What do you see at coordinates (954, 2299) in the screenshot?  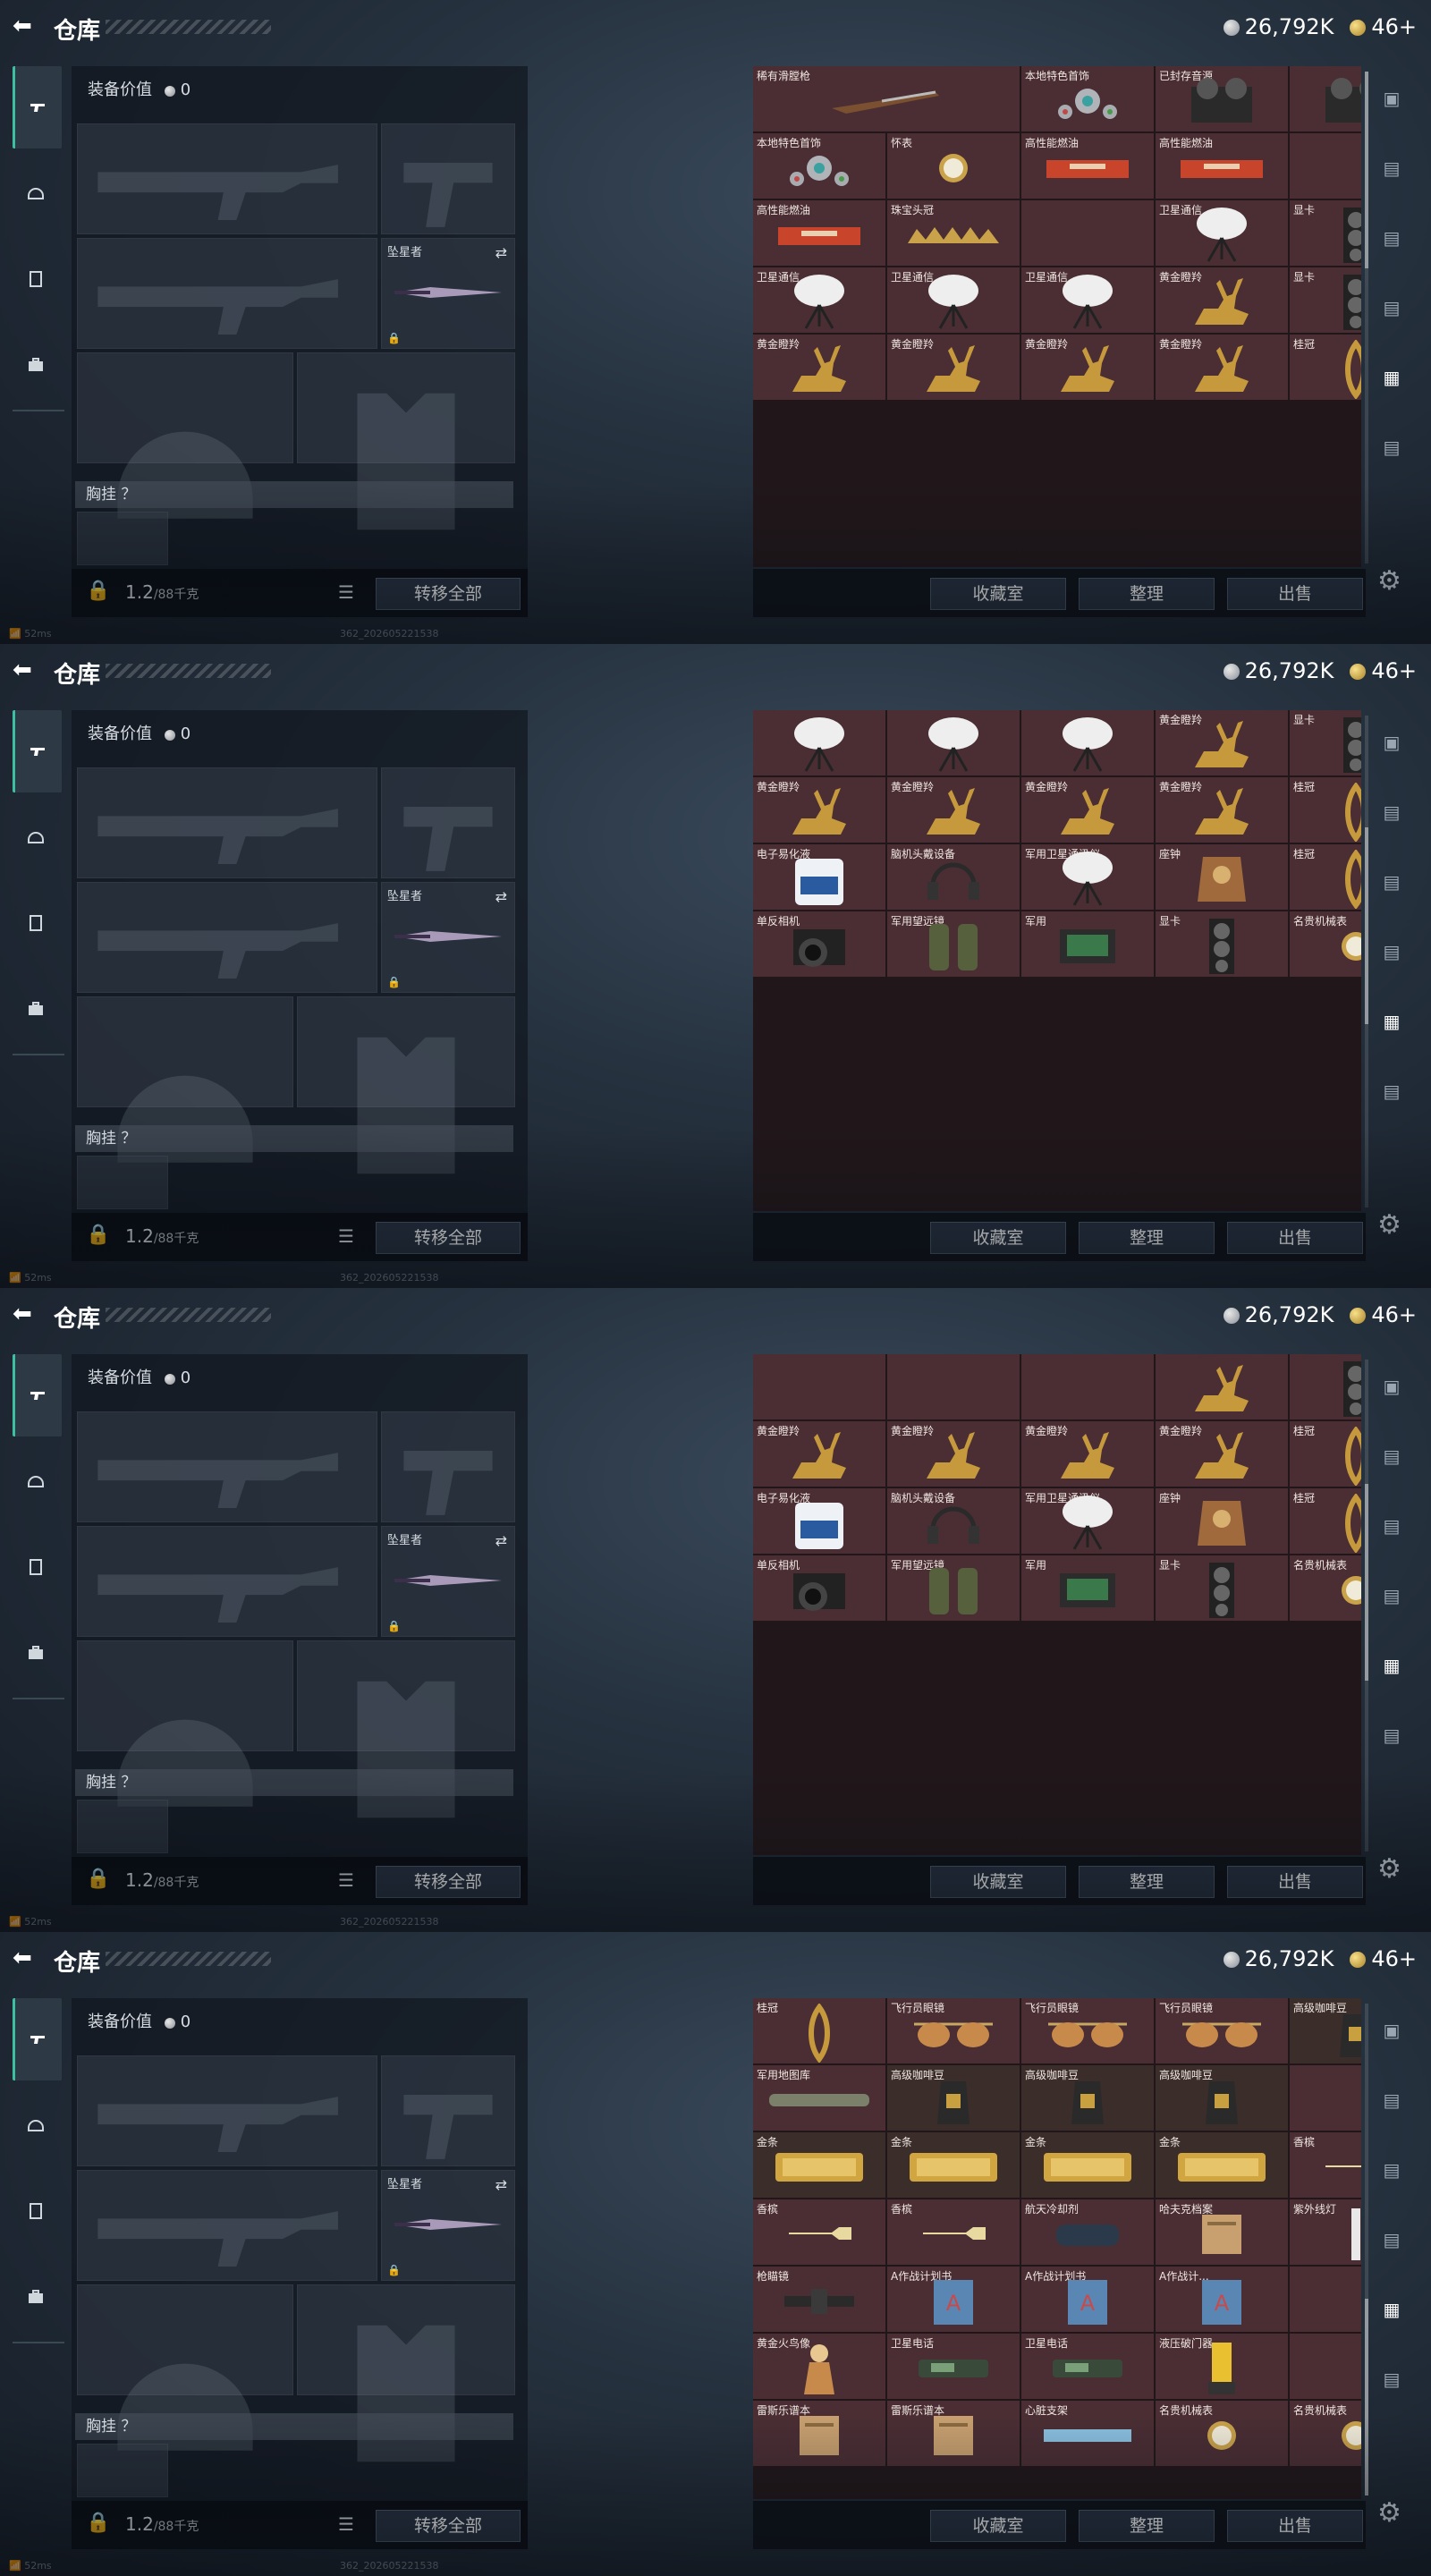 I see `stash-item: A作战计划书 A` at bounding box center [954, 2299].